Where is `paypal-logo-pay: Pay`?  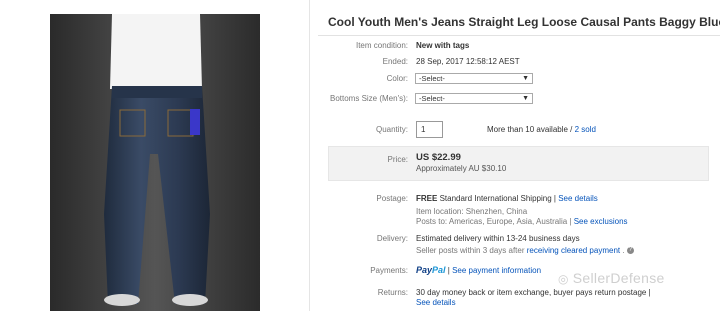
paypal-logo-pay: Pay is located at coordinates (424, 270).